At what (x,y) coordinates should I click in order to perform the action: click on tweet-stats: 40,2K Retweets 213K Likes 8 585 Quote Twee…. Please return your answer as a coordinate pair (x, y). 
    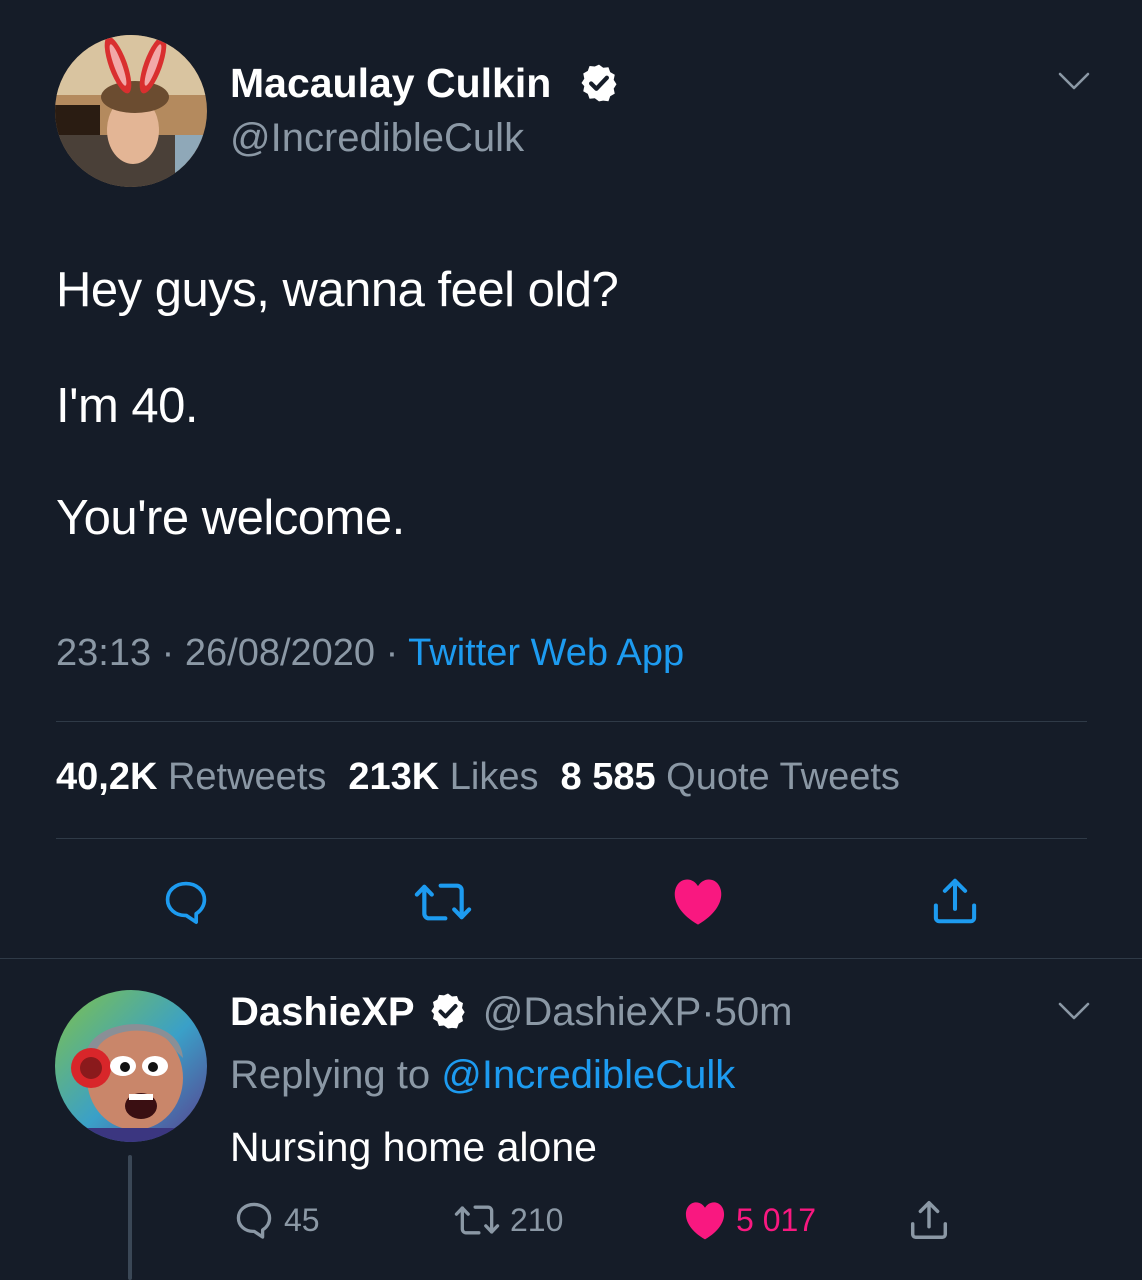
    Looking at the image, I should click on (478, 777).